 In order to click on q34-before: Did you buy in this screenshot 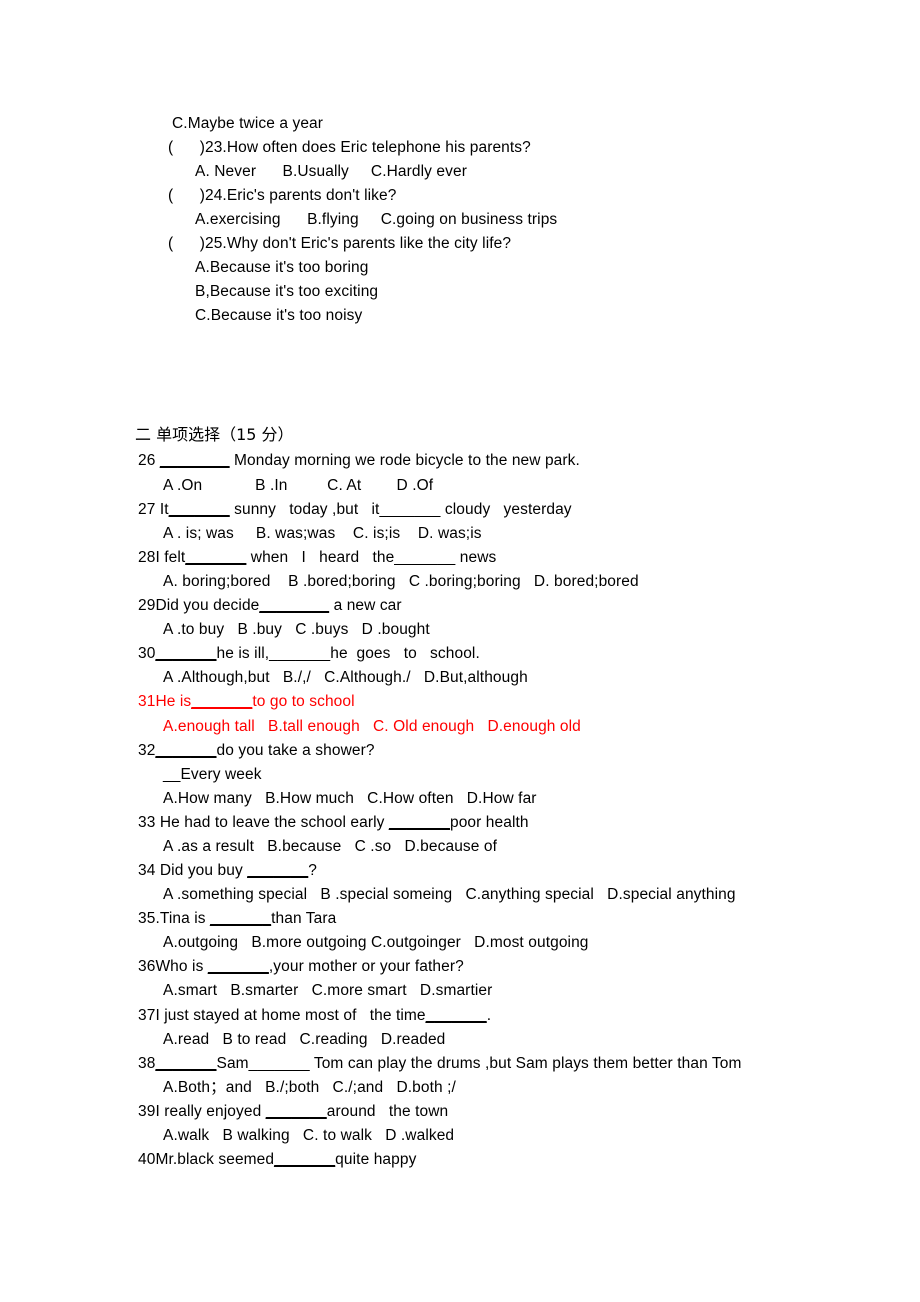, I will do `click(201, 870)`.